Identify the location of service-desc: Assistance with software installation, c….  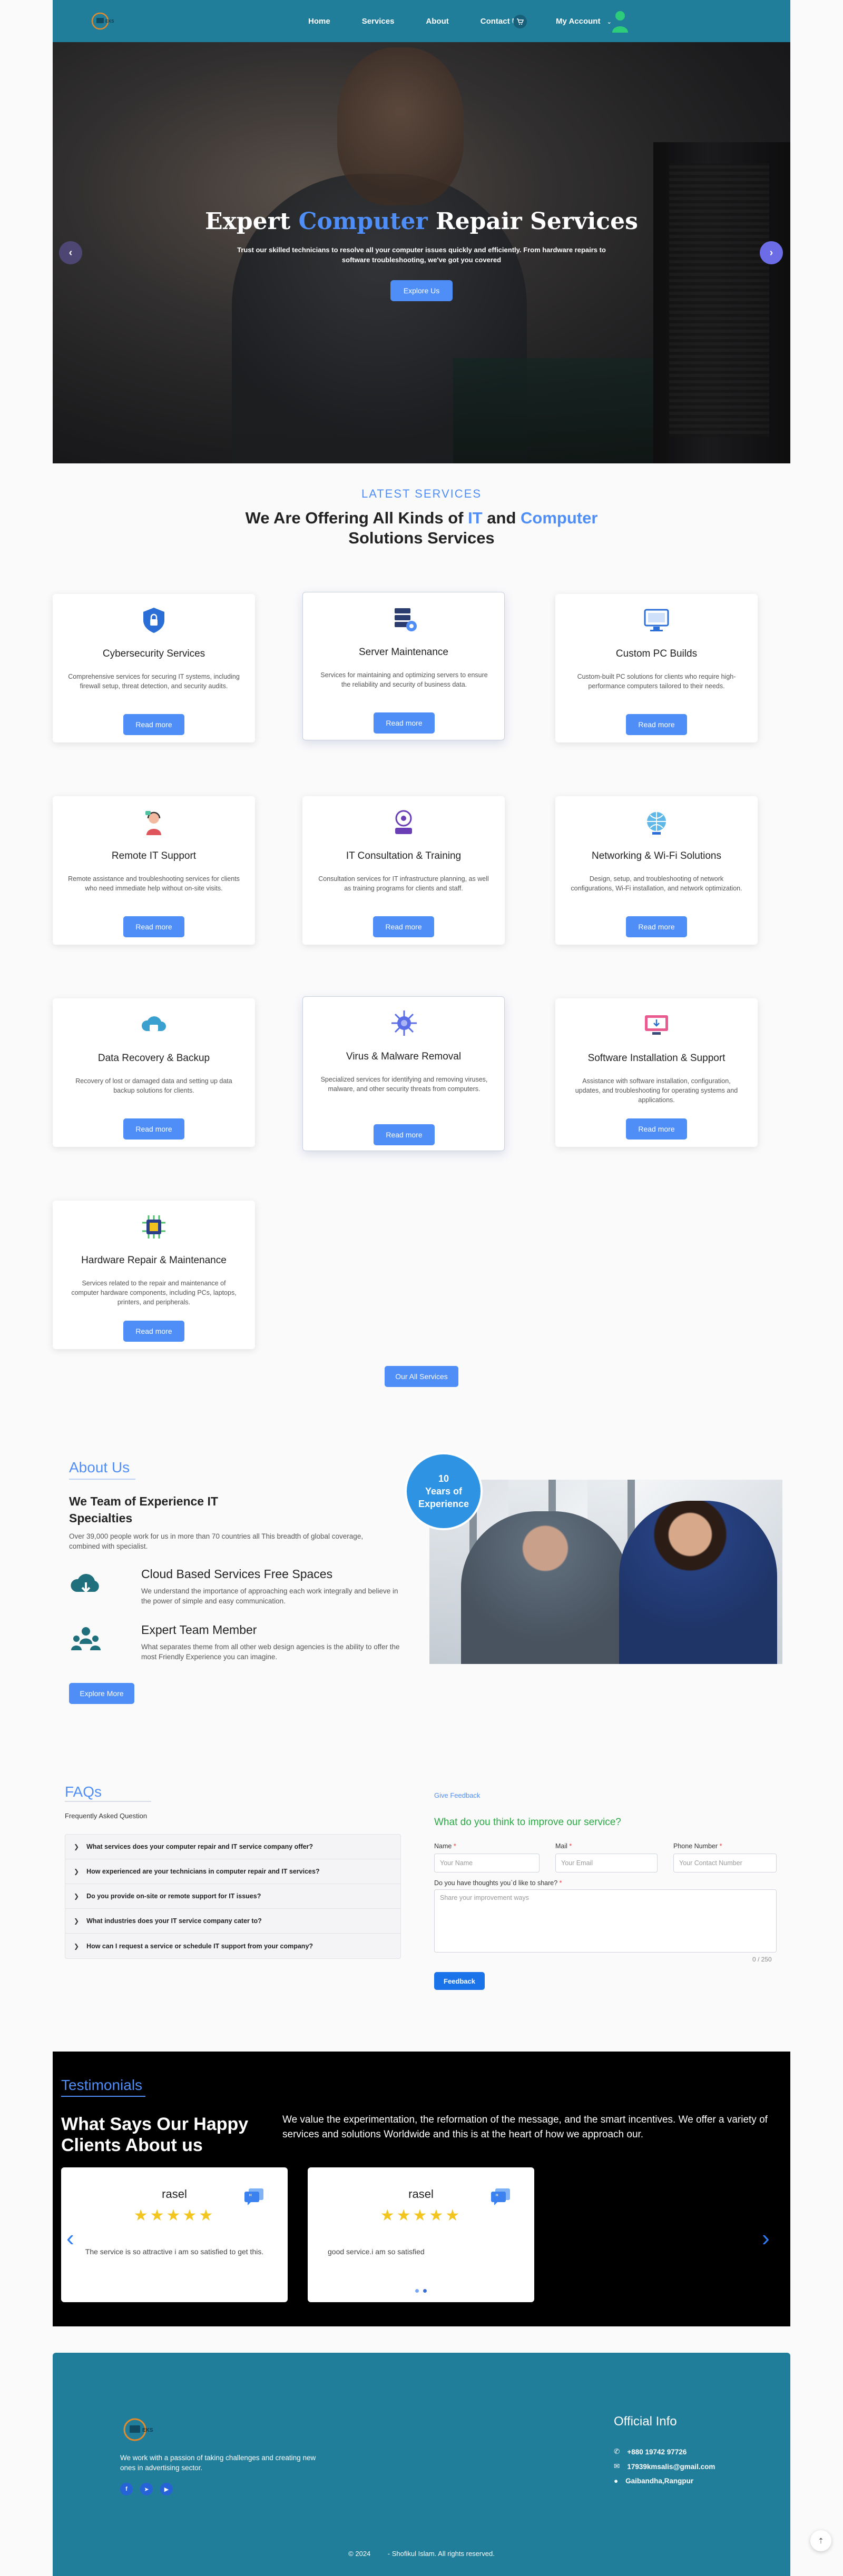
(656, 1090).